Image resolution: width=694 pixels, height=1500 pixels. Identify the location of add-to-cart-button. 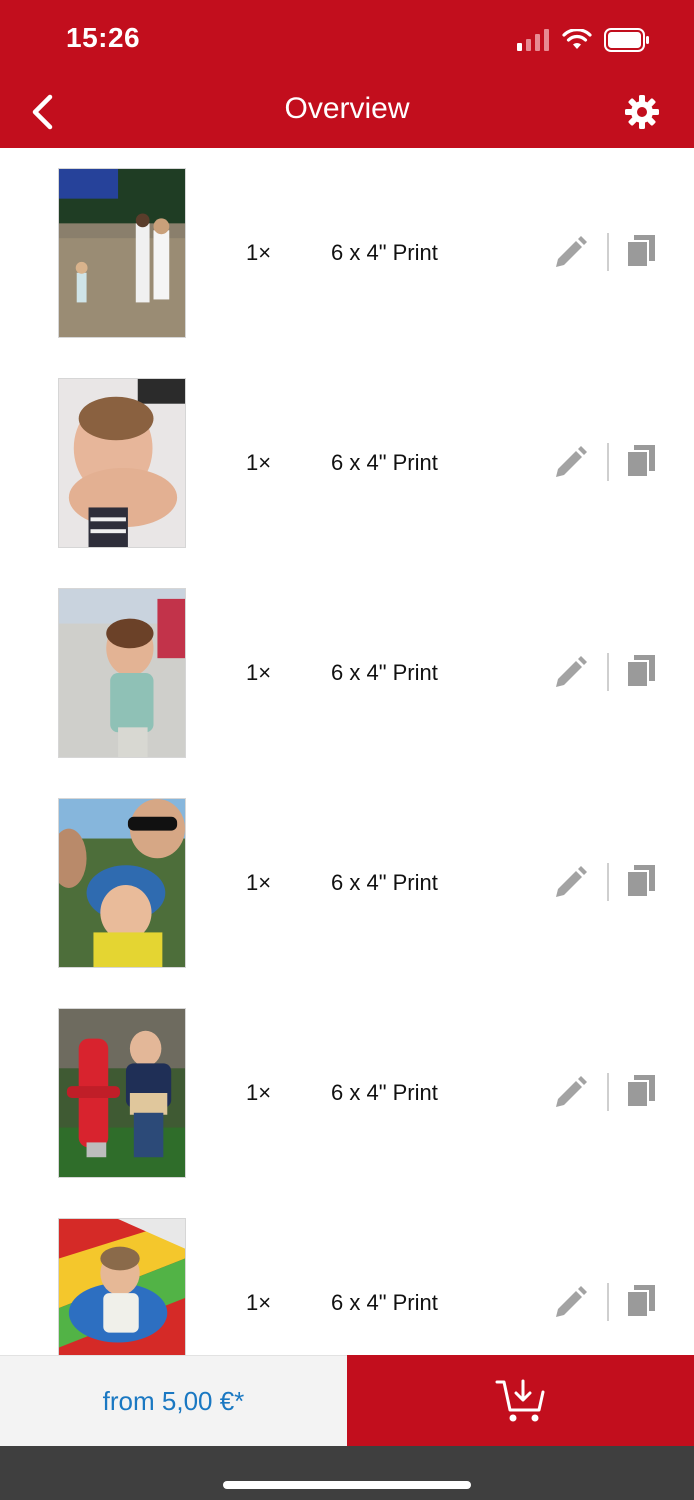
(520, 1400).